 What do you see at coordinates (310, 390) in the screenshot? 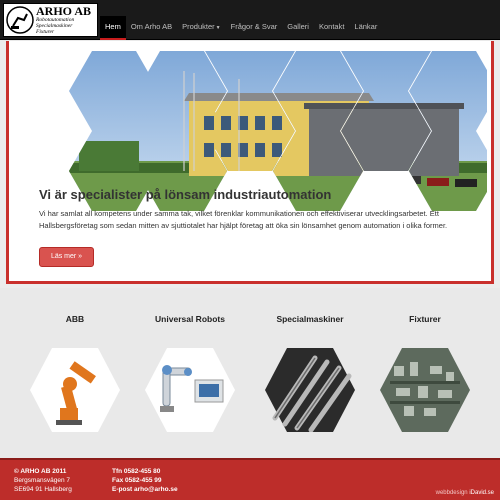
I see `specialmaskiner-image` at bounding box center [310, 390].